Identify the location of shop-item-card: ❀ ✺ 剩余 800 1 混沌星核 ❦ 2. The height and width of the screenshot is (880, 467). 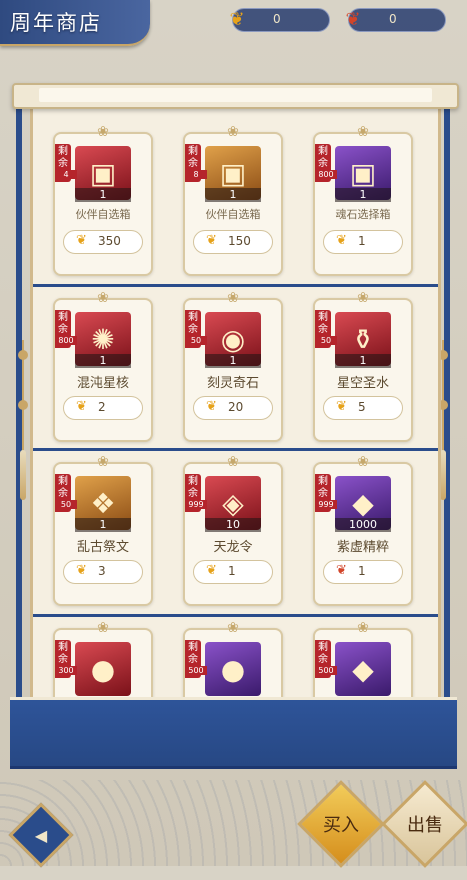
(103, 366).